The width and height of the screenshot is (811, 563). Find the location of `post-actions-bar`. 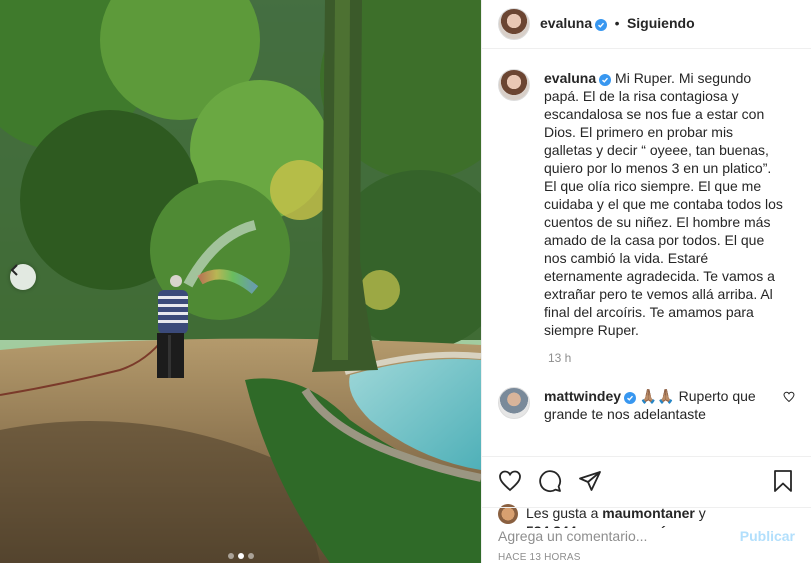

post-actions-bar is located at coordinates (646, 480).